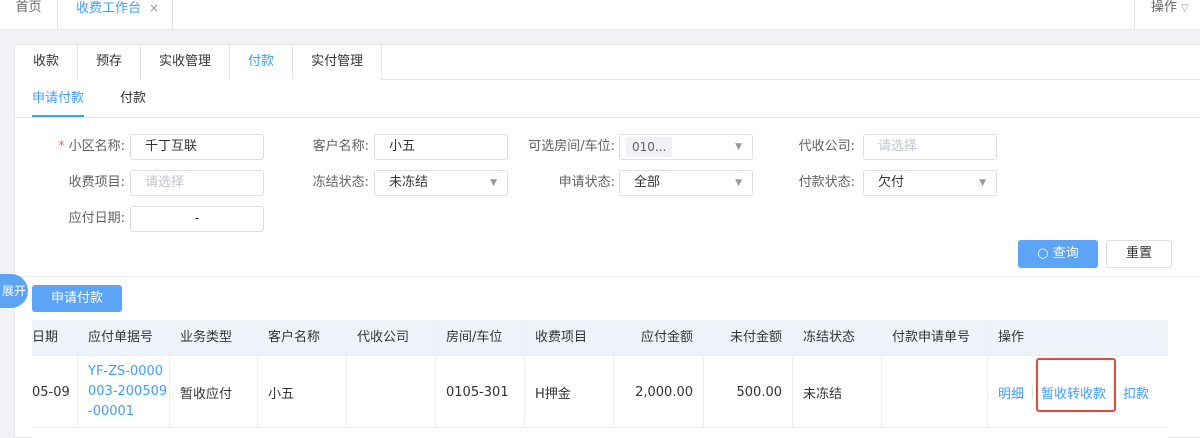 This screenshot has height=438, width=1200. Describe the element at coordinates (686, 183) in the screenshot. I see `apply-status-select: 全部 ▼` at that location.